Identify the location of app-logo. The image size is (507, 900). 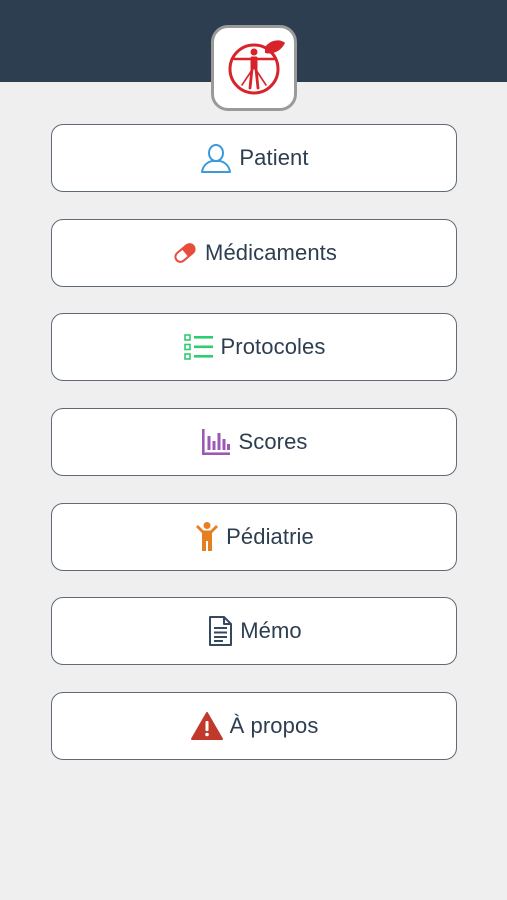
(254, 68).